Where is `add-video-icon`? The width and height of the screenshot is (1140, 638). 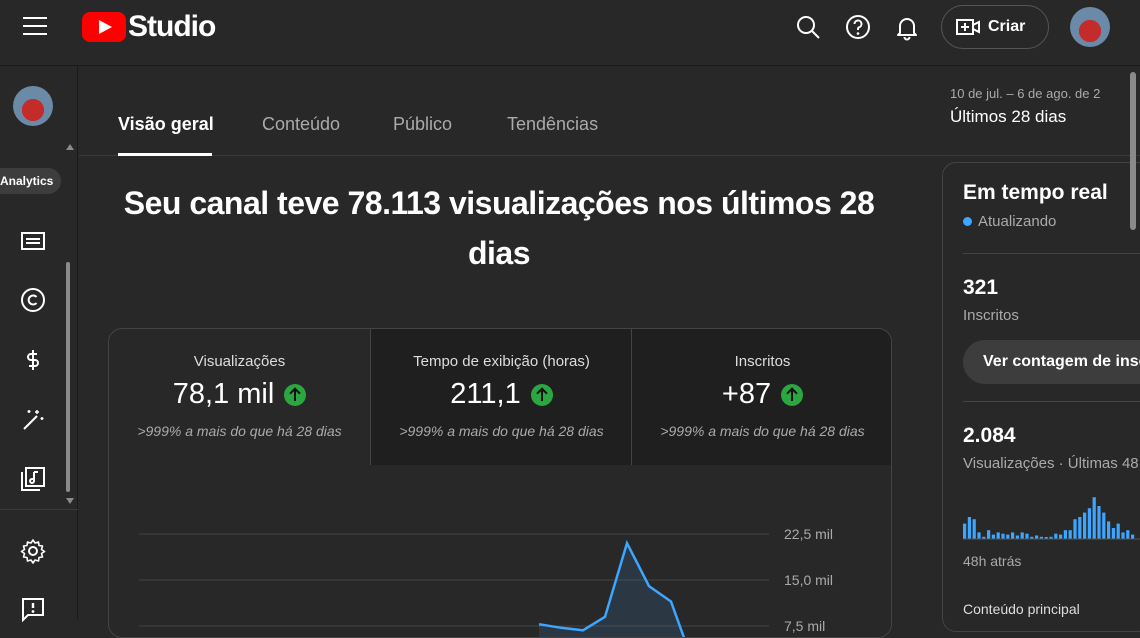 add-video-icon is located at coordinates (968, 27).